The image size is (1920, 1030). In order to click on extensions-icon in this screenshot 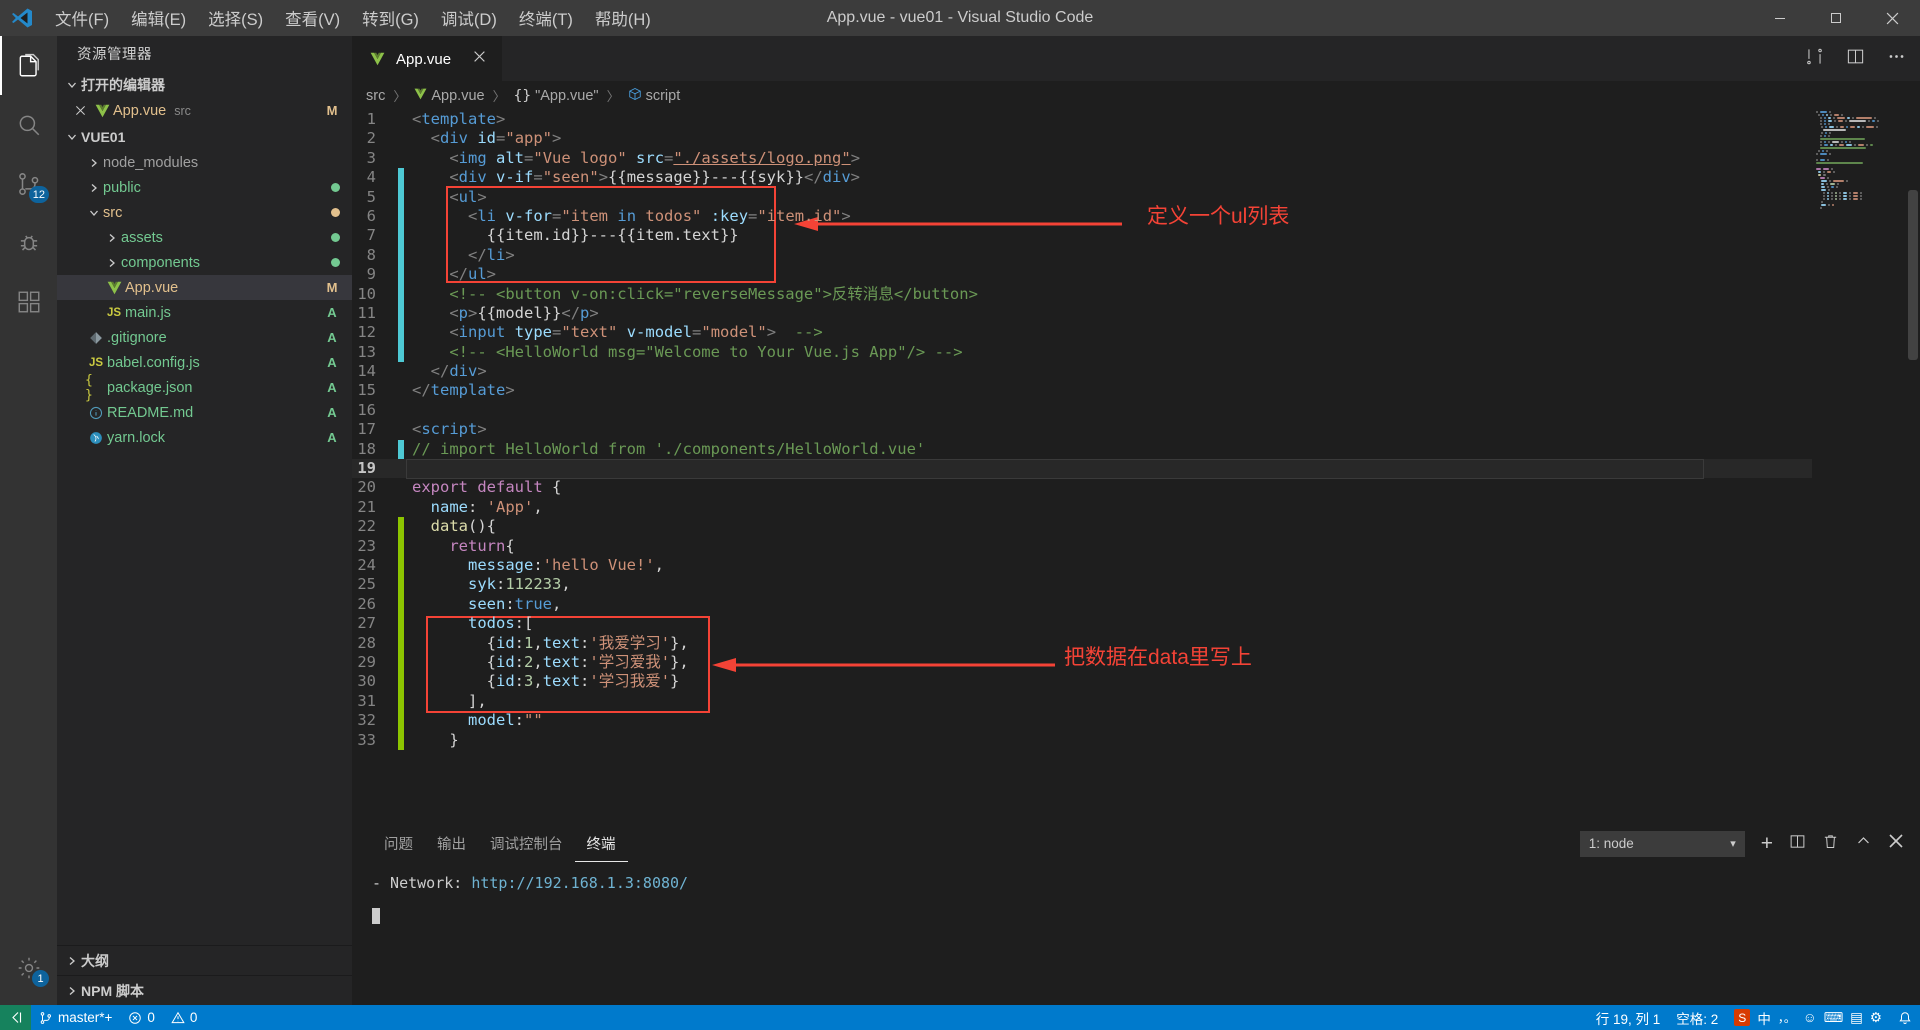, I will do `click(28, 301)`.